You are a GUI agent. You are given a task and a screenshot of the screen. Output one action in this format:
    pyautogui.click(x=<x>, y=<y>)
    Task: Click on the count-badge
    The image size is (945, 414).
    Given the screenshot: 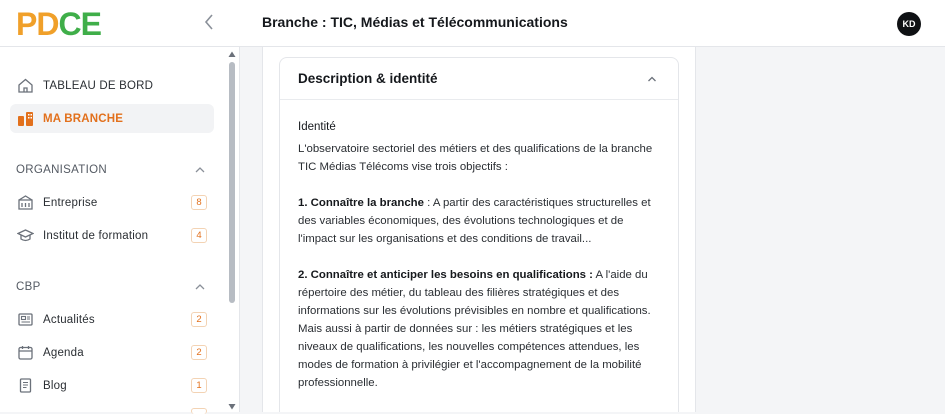 What is the action you would take?
    pyautogui.click(x=199, y=411)
    